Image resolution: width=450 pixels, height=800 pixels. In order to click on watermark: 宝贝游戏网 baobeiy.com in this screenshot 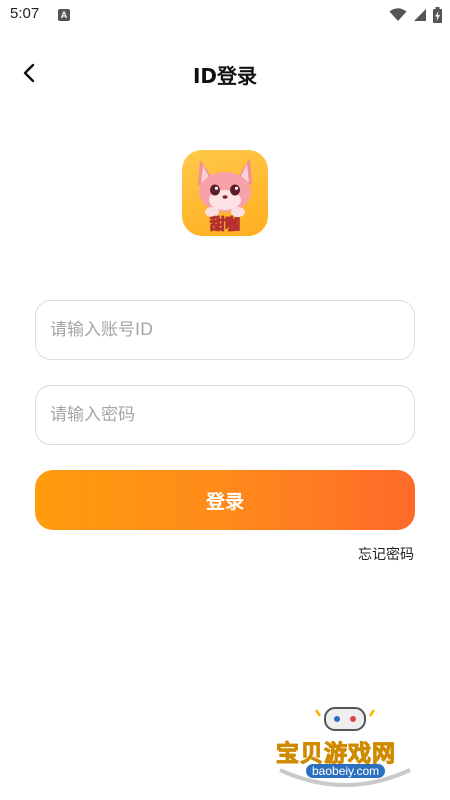, I will do `click(345, 748)`.